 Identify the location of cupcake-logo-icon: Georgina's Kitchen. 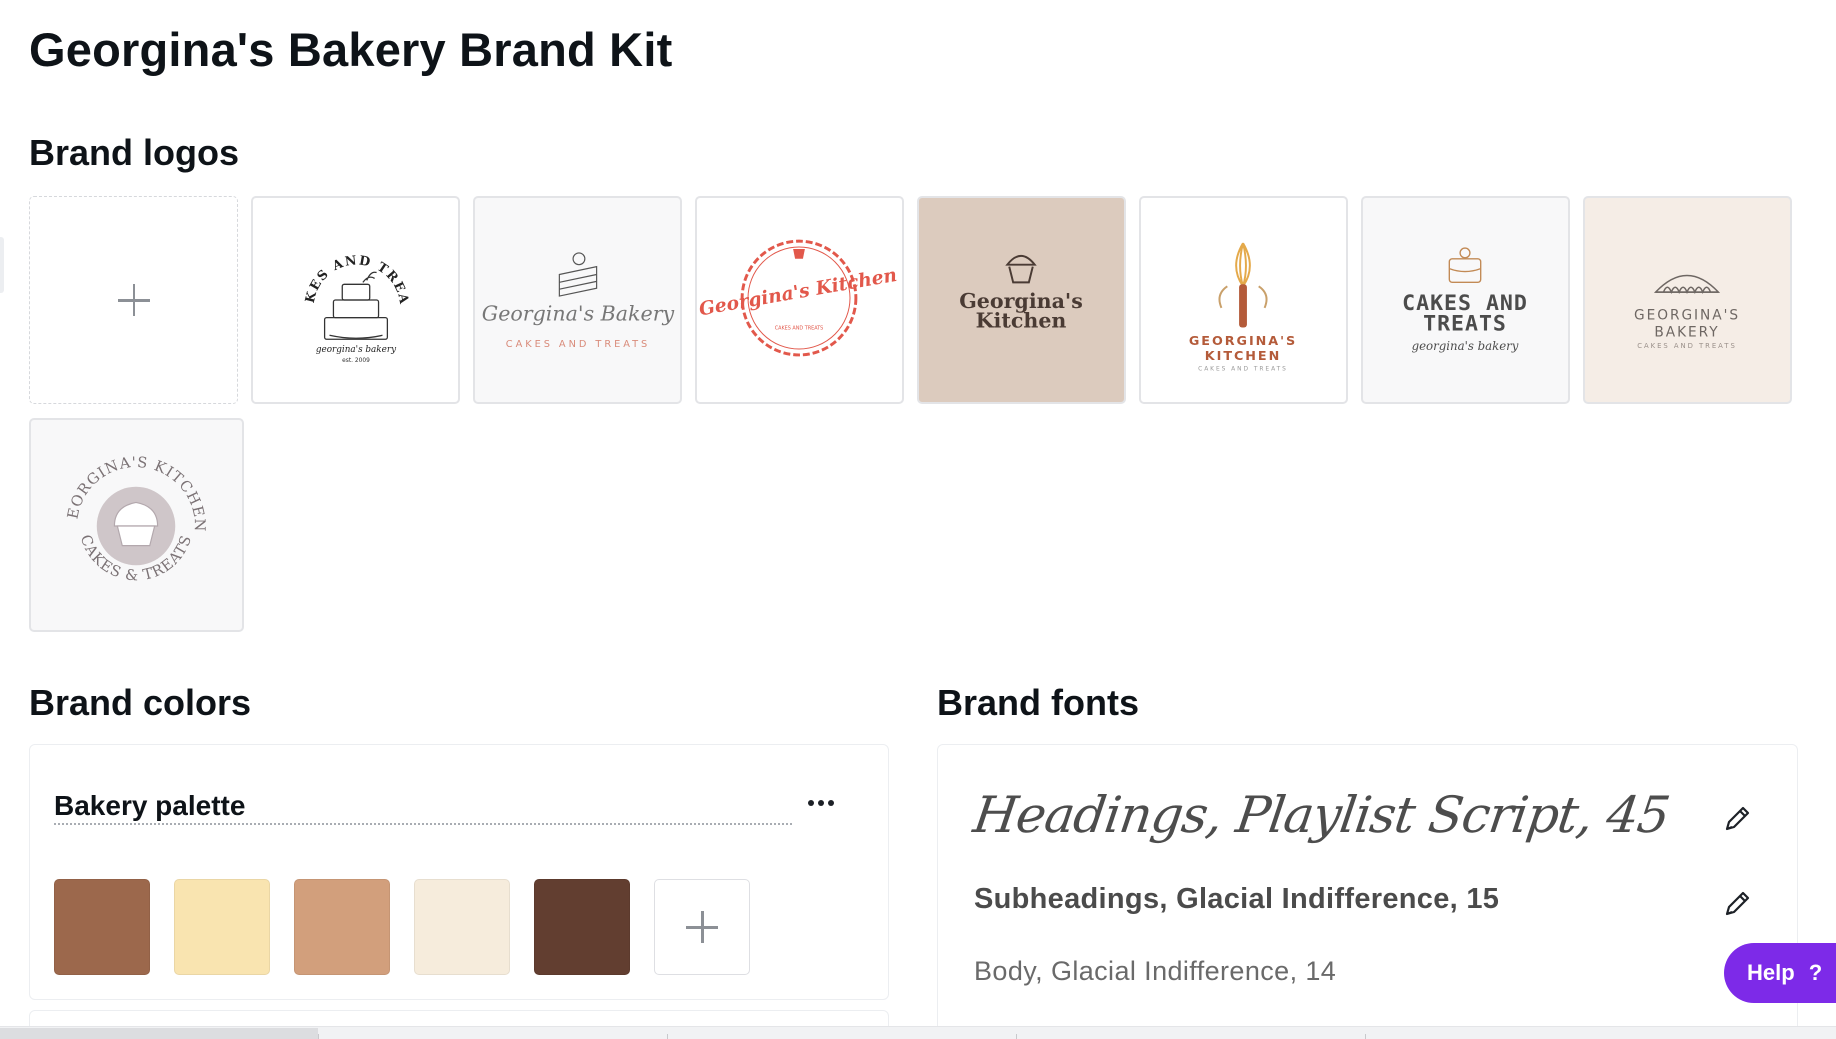
(1021, 293).